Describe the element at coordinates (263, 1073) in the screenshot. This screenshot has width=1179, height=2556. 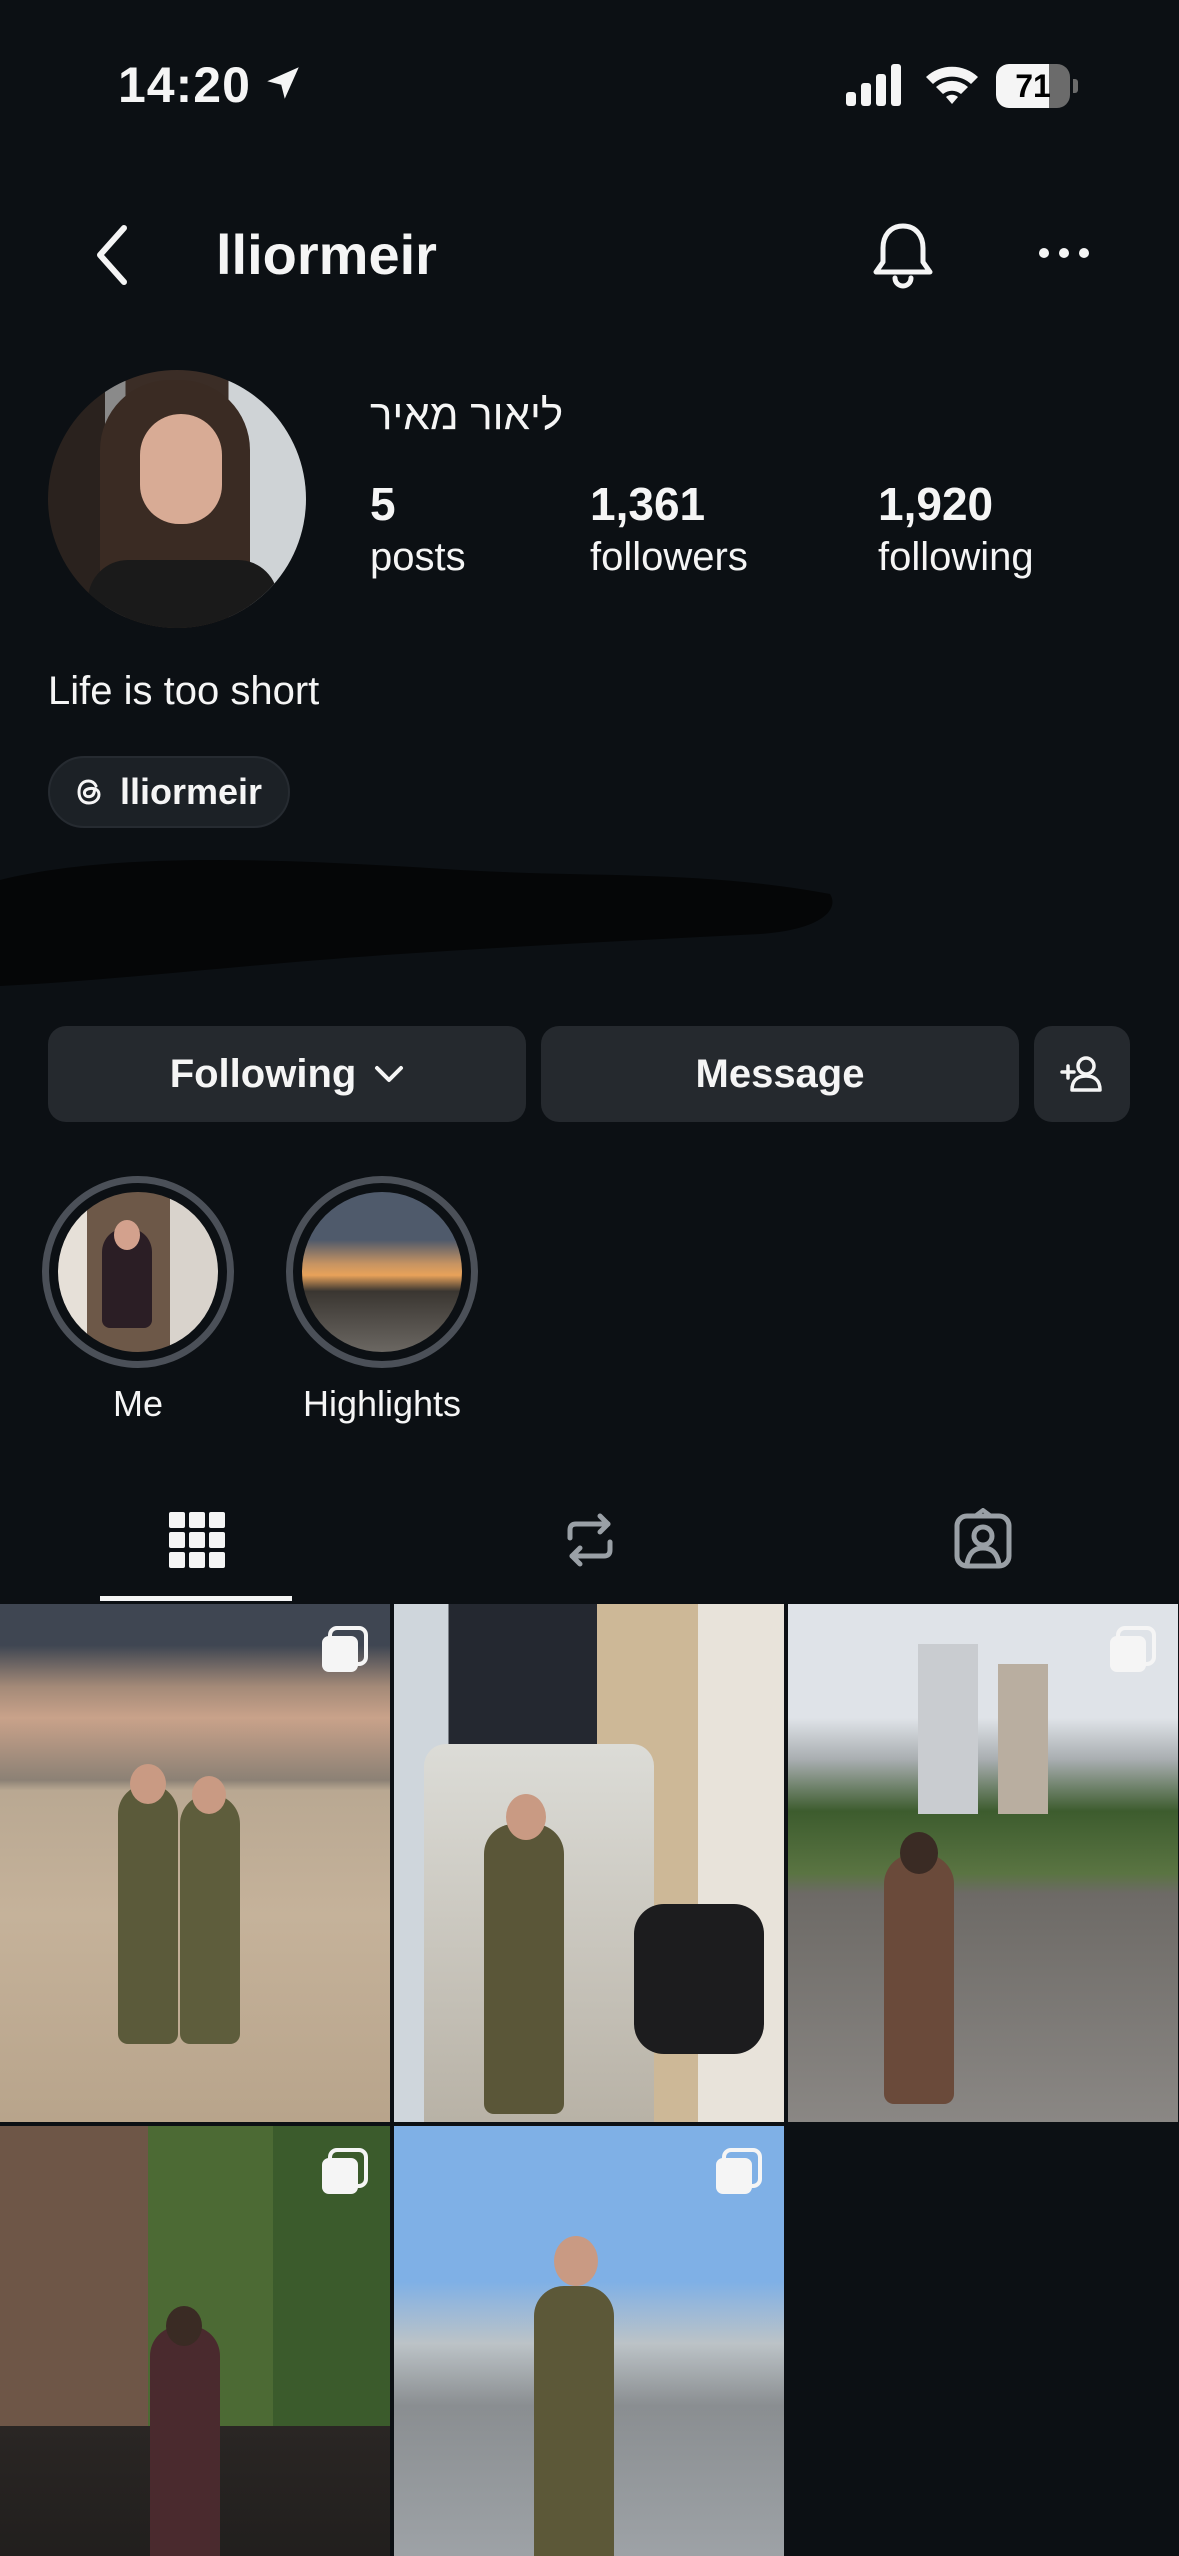
I see `following-button-label: Following` at that location.